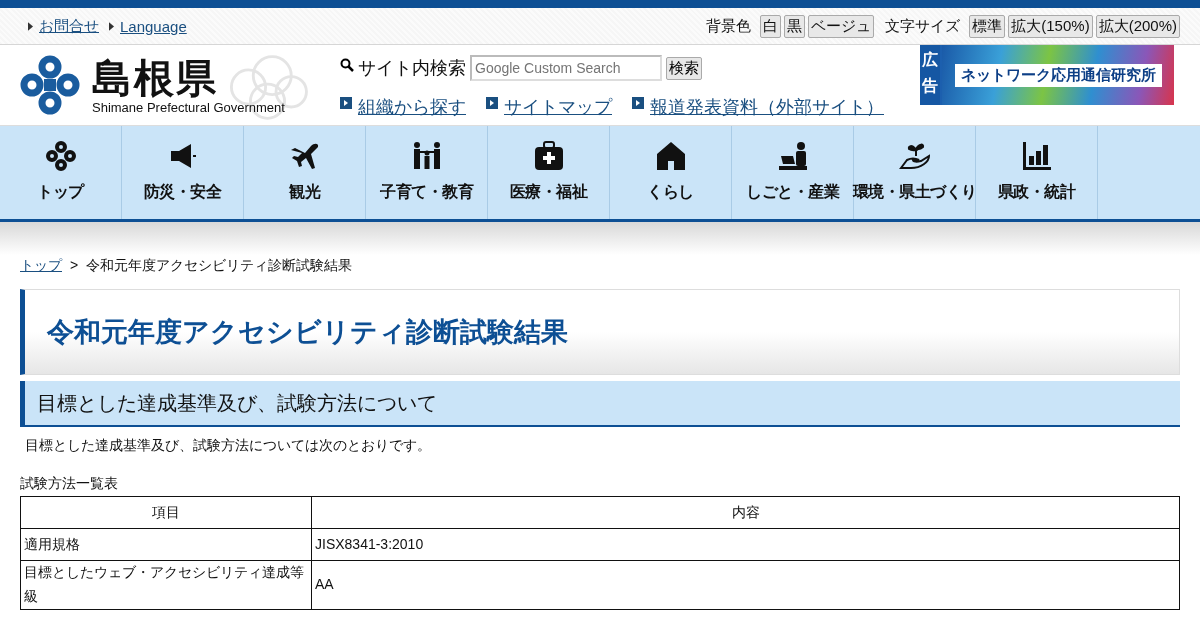  Describe the element at coordinates (729, 26) in the screenshot. I see `background-color-label: 背景色` at that location.